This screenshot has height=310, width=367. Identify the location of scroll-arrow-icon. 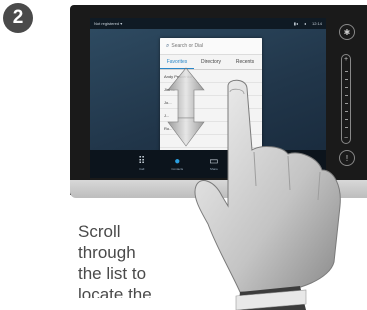
(186, 107).